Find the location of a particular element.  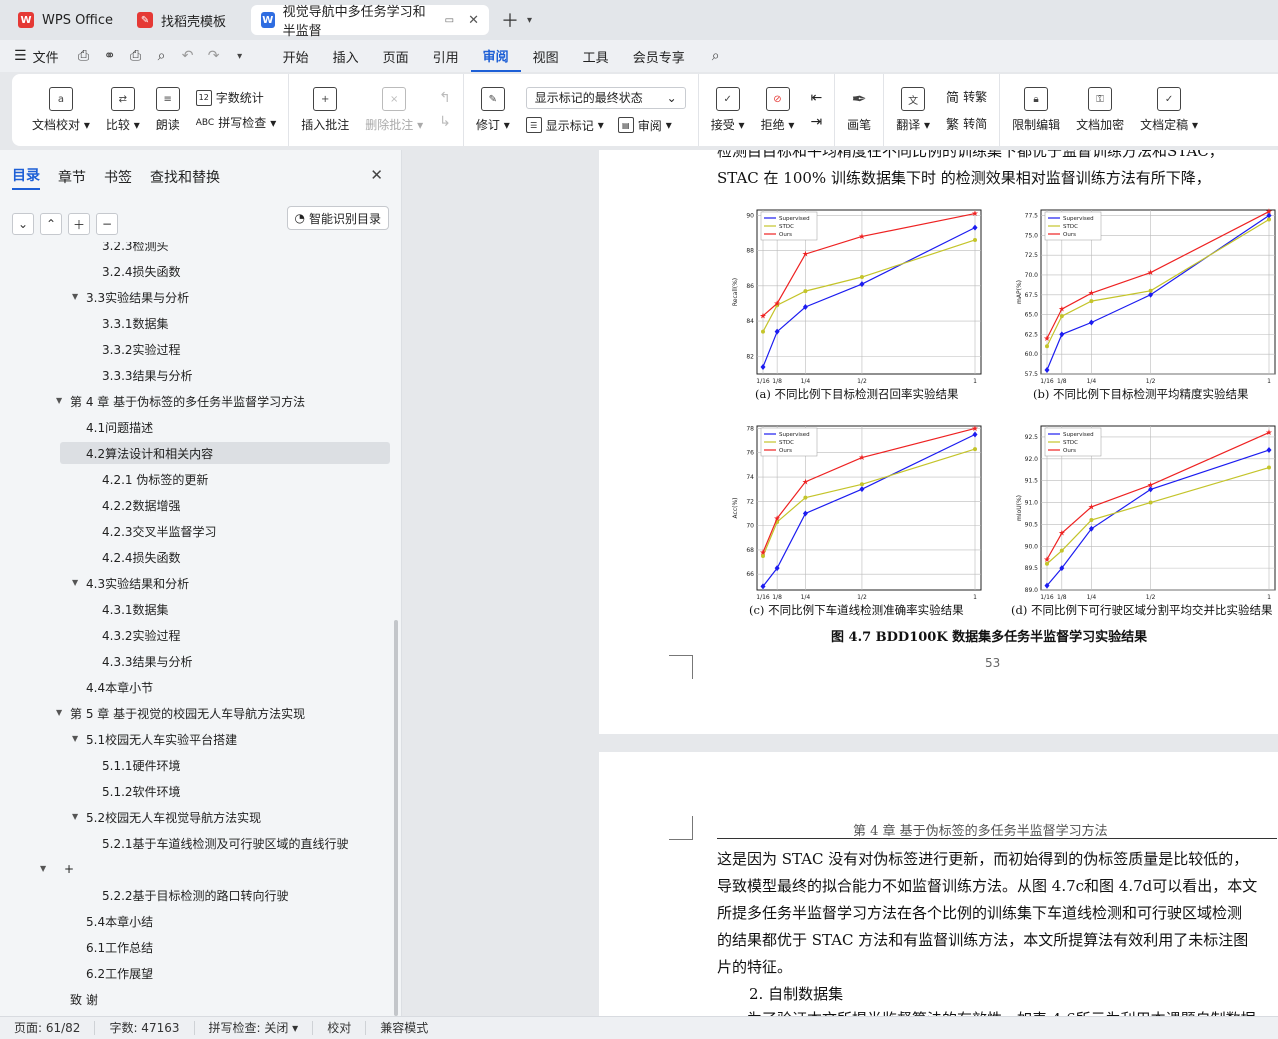

toc-item: 4.2.3交叉半监督学习 is located at coordinates (225, 531).